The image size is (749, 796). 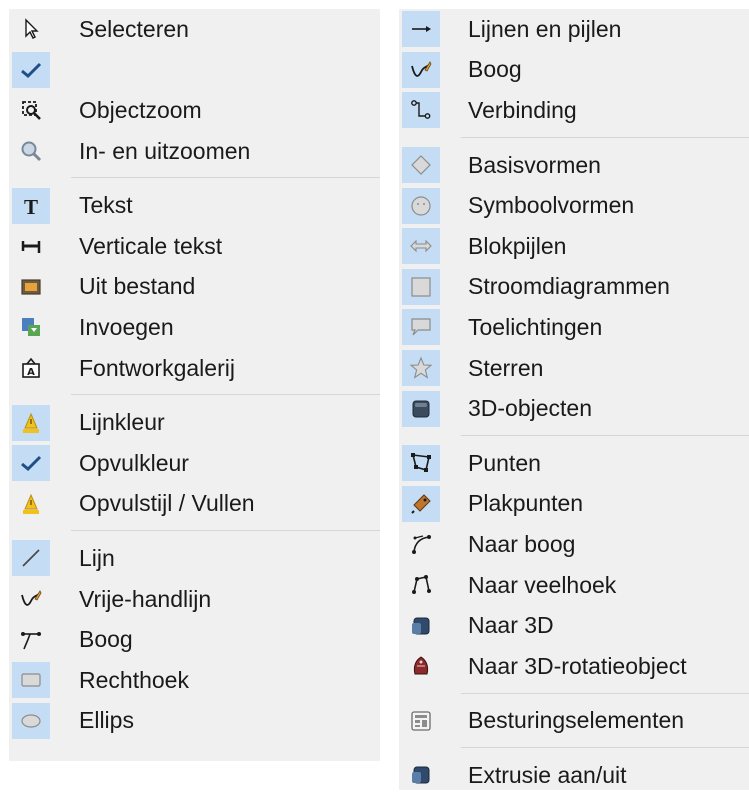 I want to click on menu-item-label: Opvulstijl / Vullen, so click(x=167, y=503).